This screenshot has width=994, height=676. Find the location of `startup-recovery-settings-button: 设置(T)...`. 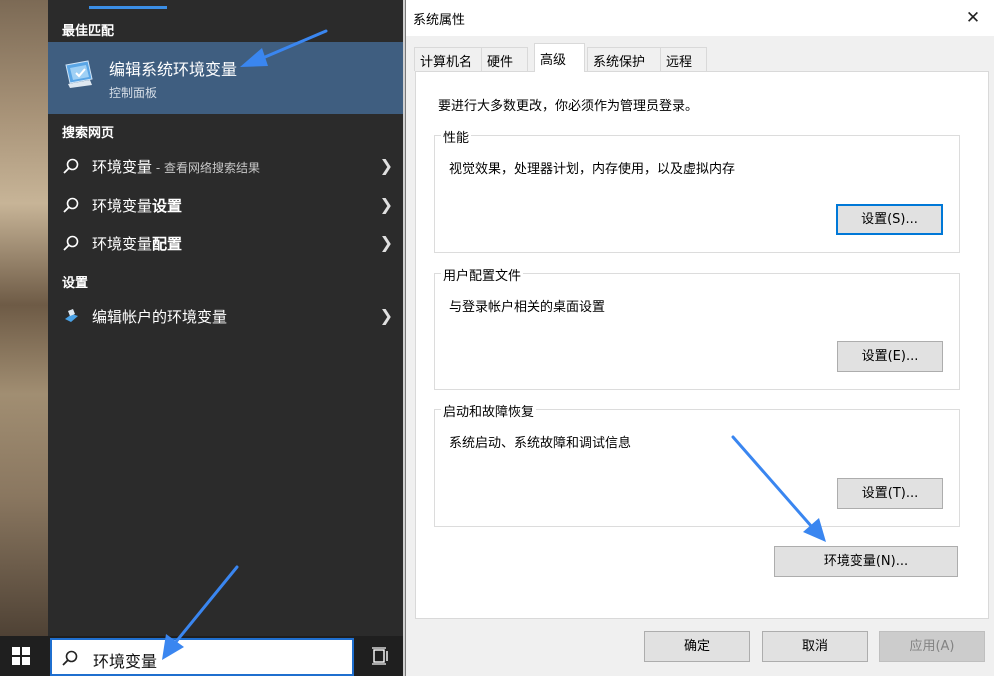

startup-recovery-settings-button: 设置(T)... is located at coordinates (890, 493).